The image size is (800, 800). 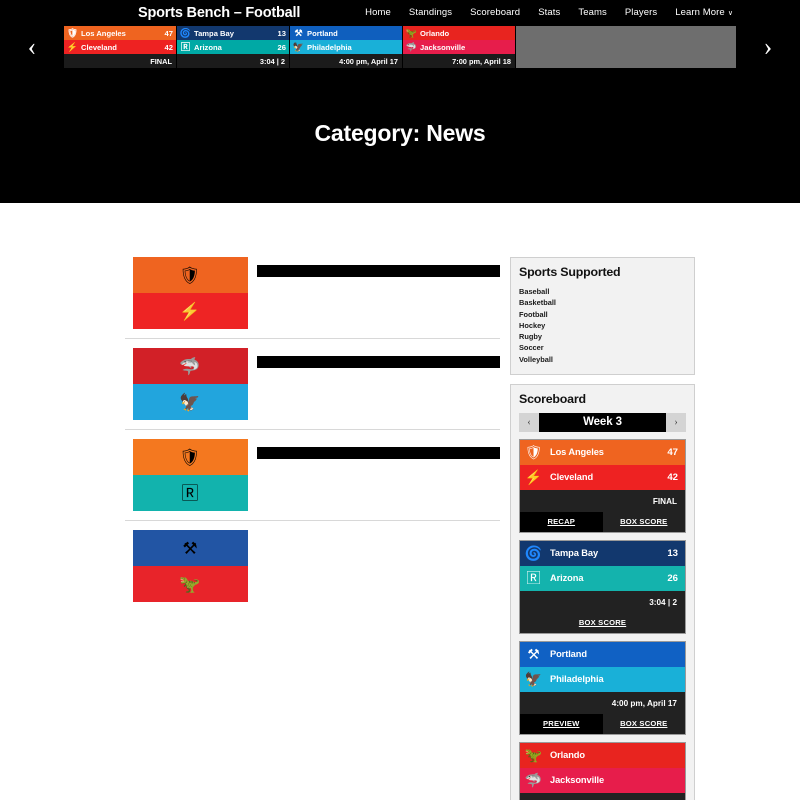 What do you see at coordinates (768, 47) in the screenshot?
I see `ticker-next-arrow-icon: ›` at bounding box center [768, 47].